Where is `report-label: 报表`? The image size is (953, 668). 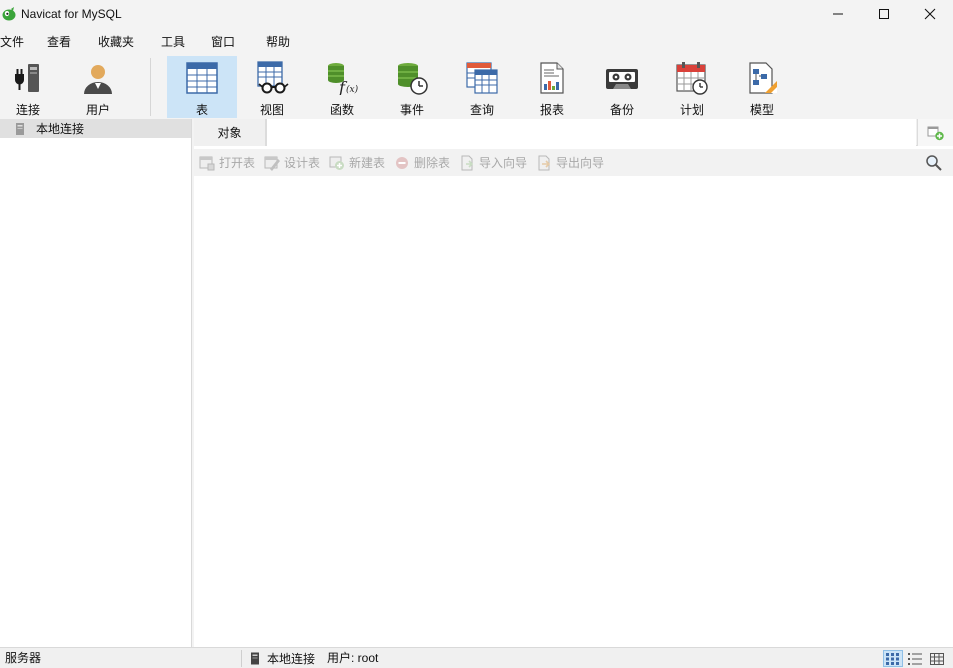
report-label: 报表 is located at coordinates (551, 110).